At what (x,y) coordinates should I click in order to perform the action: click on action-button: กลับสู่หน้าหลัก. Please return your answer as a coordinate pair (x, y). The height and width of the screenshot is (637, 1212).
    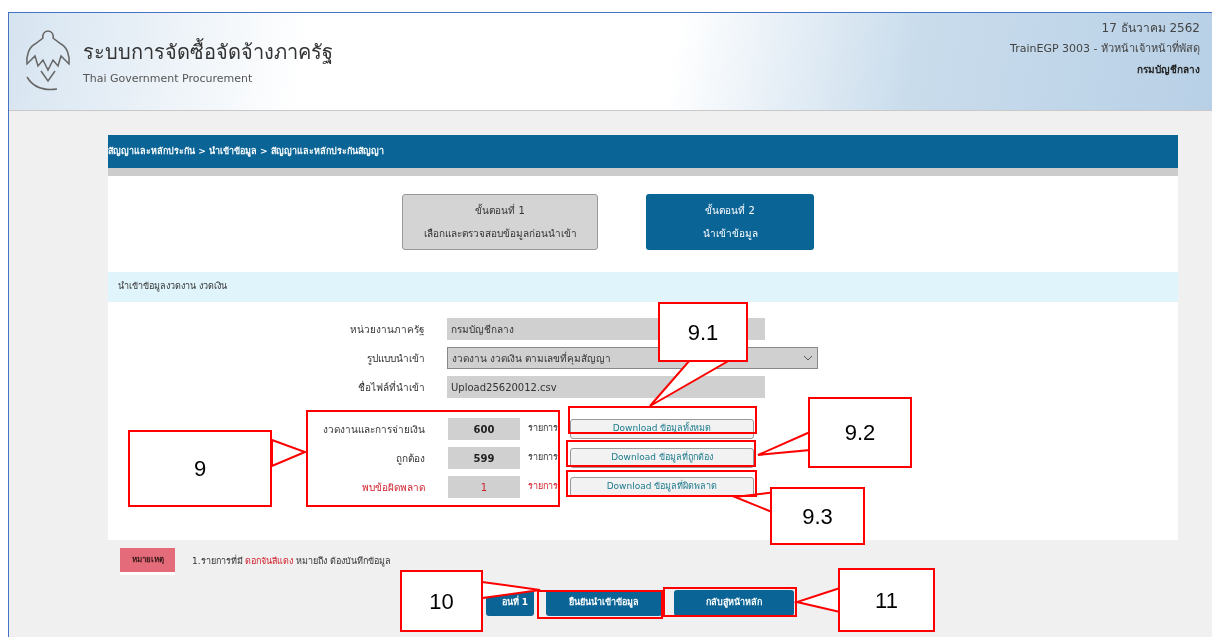
    Looking at the image, I should click on (734, 603).